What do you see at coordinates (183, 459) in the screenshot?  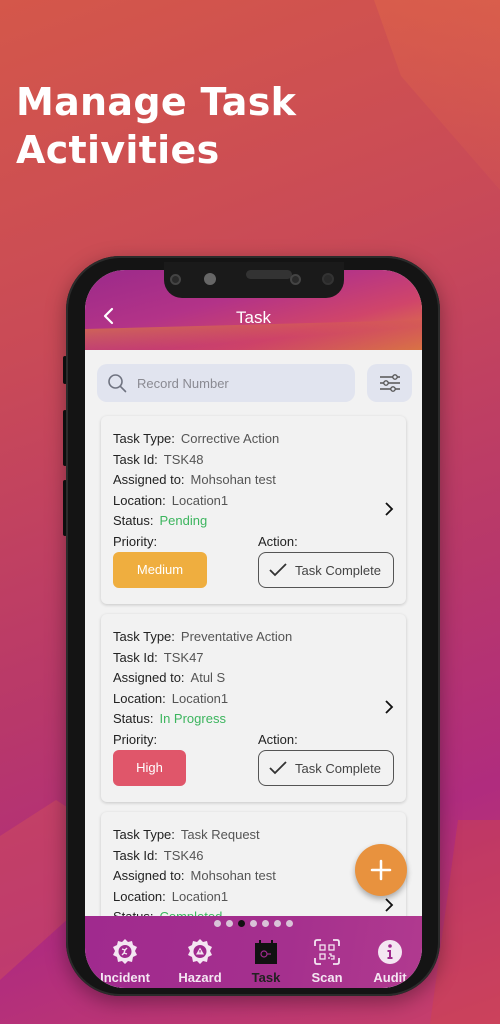 I see `task-id-value: TSK48` at bounding box center [183, 459].